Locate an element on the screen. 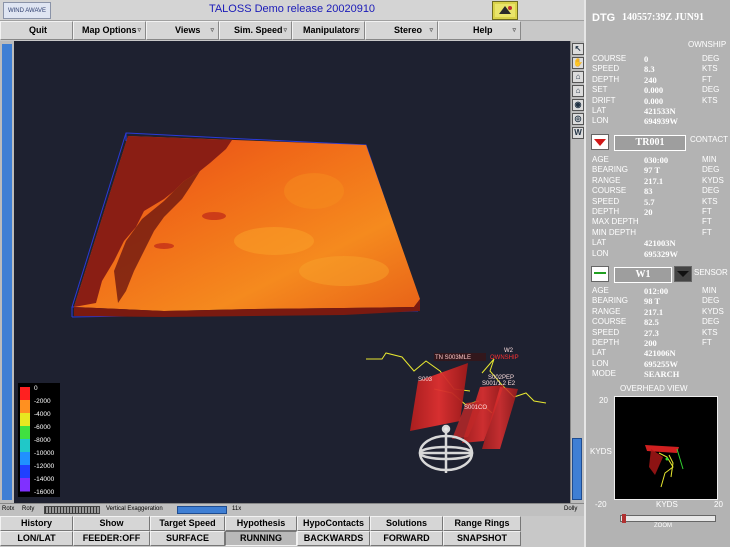  button-label: History is located at coordinates (36, 523).